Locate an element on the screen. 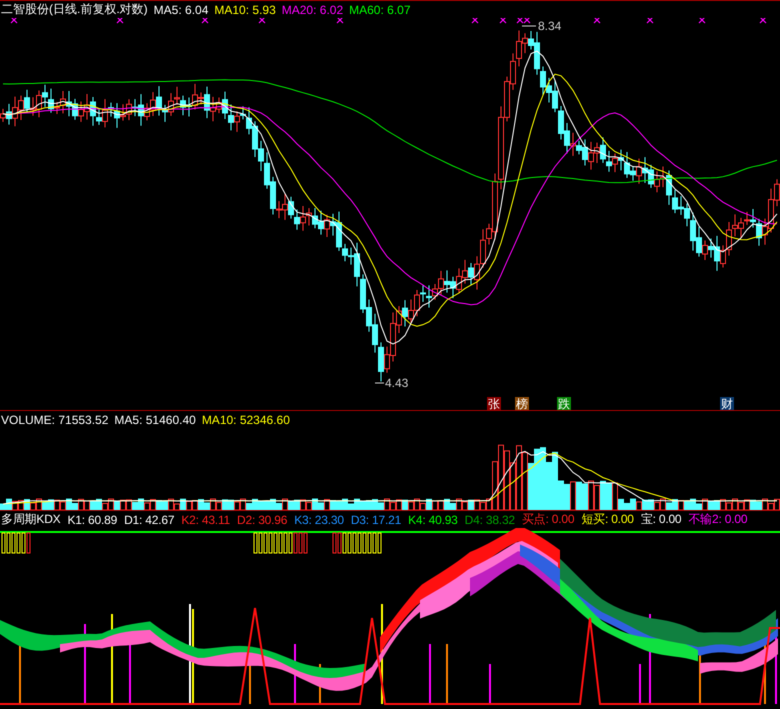  indicator-value: D2: 30.96 is located at coordinates (262, 519).